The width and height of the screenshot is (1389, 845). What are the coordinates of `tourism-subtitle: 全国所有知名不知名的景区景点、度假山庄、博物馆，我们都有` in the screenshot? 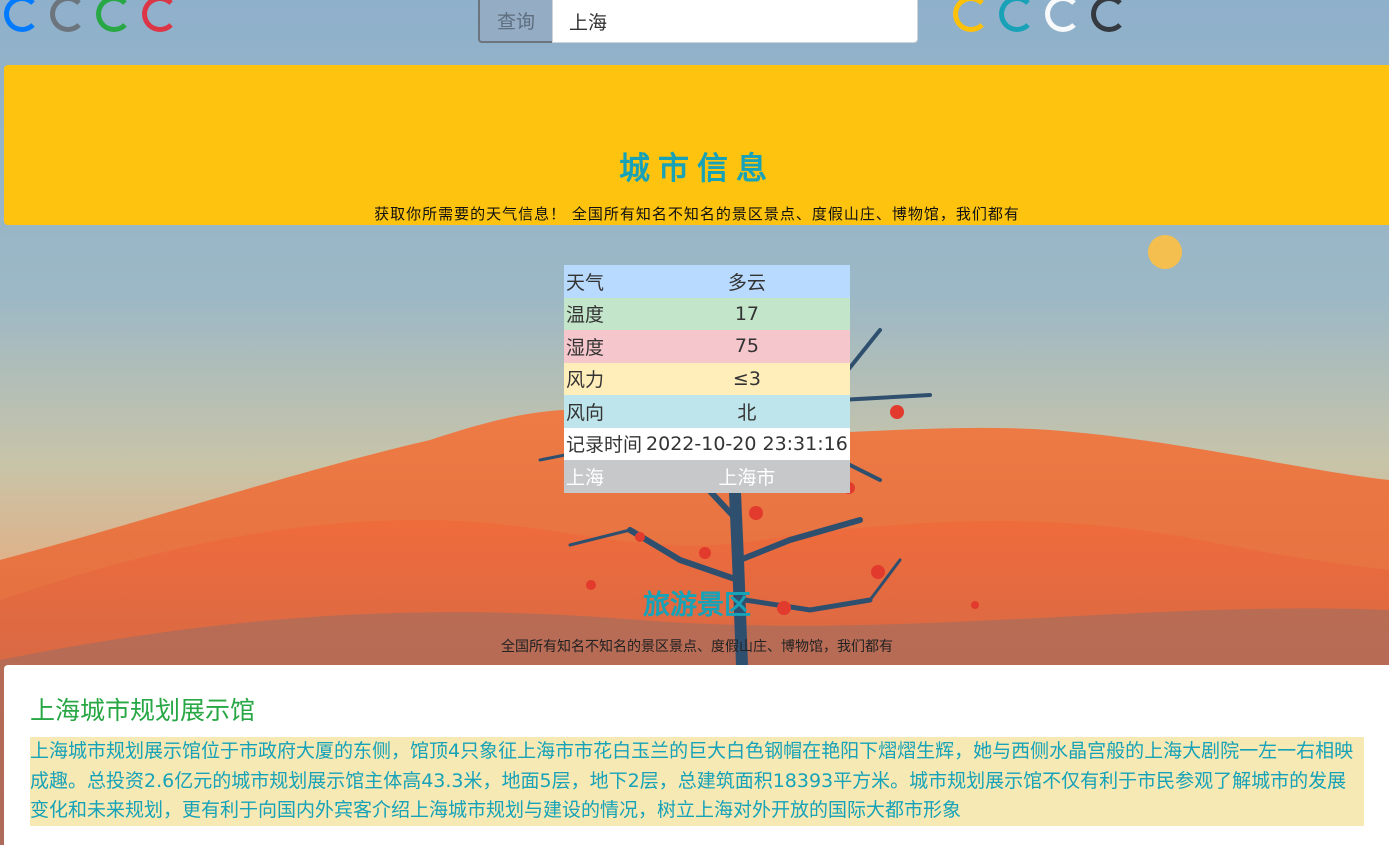 It's located at (697, 647).